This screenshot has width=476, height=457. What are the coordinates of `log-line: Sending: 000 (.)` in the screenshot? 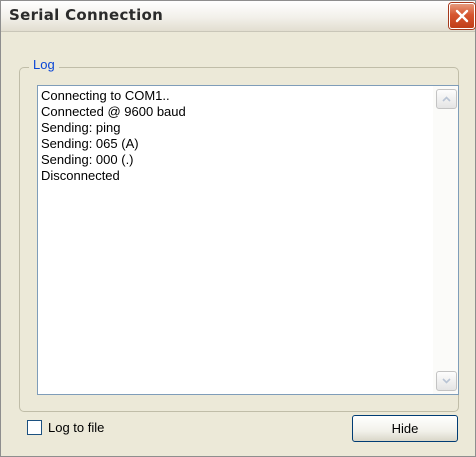 It's located at (87, 159).